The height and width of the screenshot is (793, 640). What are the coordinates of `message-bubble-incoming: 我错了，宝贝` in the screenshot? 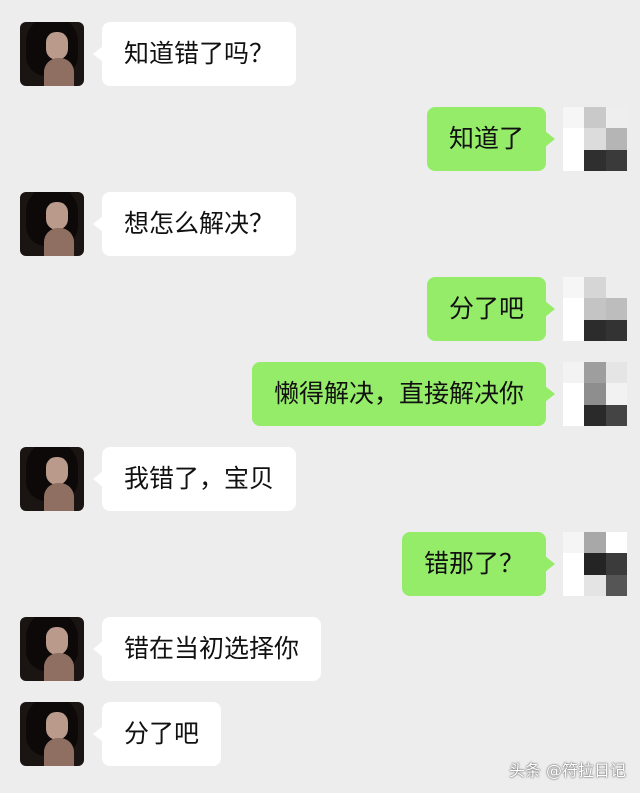 It's located at (194, 479).